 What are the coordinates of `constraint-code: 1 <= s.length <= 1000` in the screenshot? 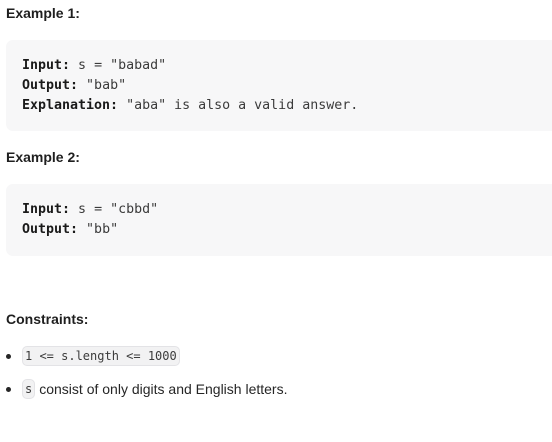 It's located at (101, 356).